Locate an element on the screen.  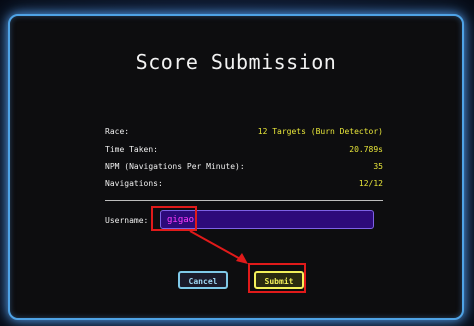
stat-value: 35 is located at coordinates (378, 166).